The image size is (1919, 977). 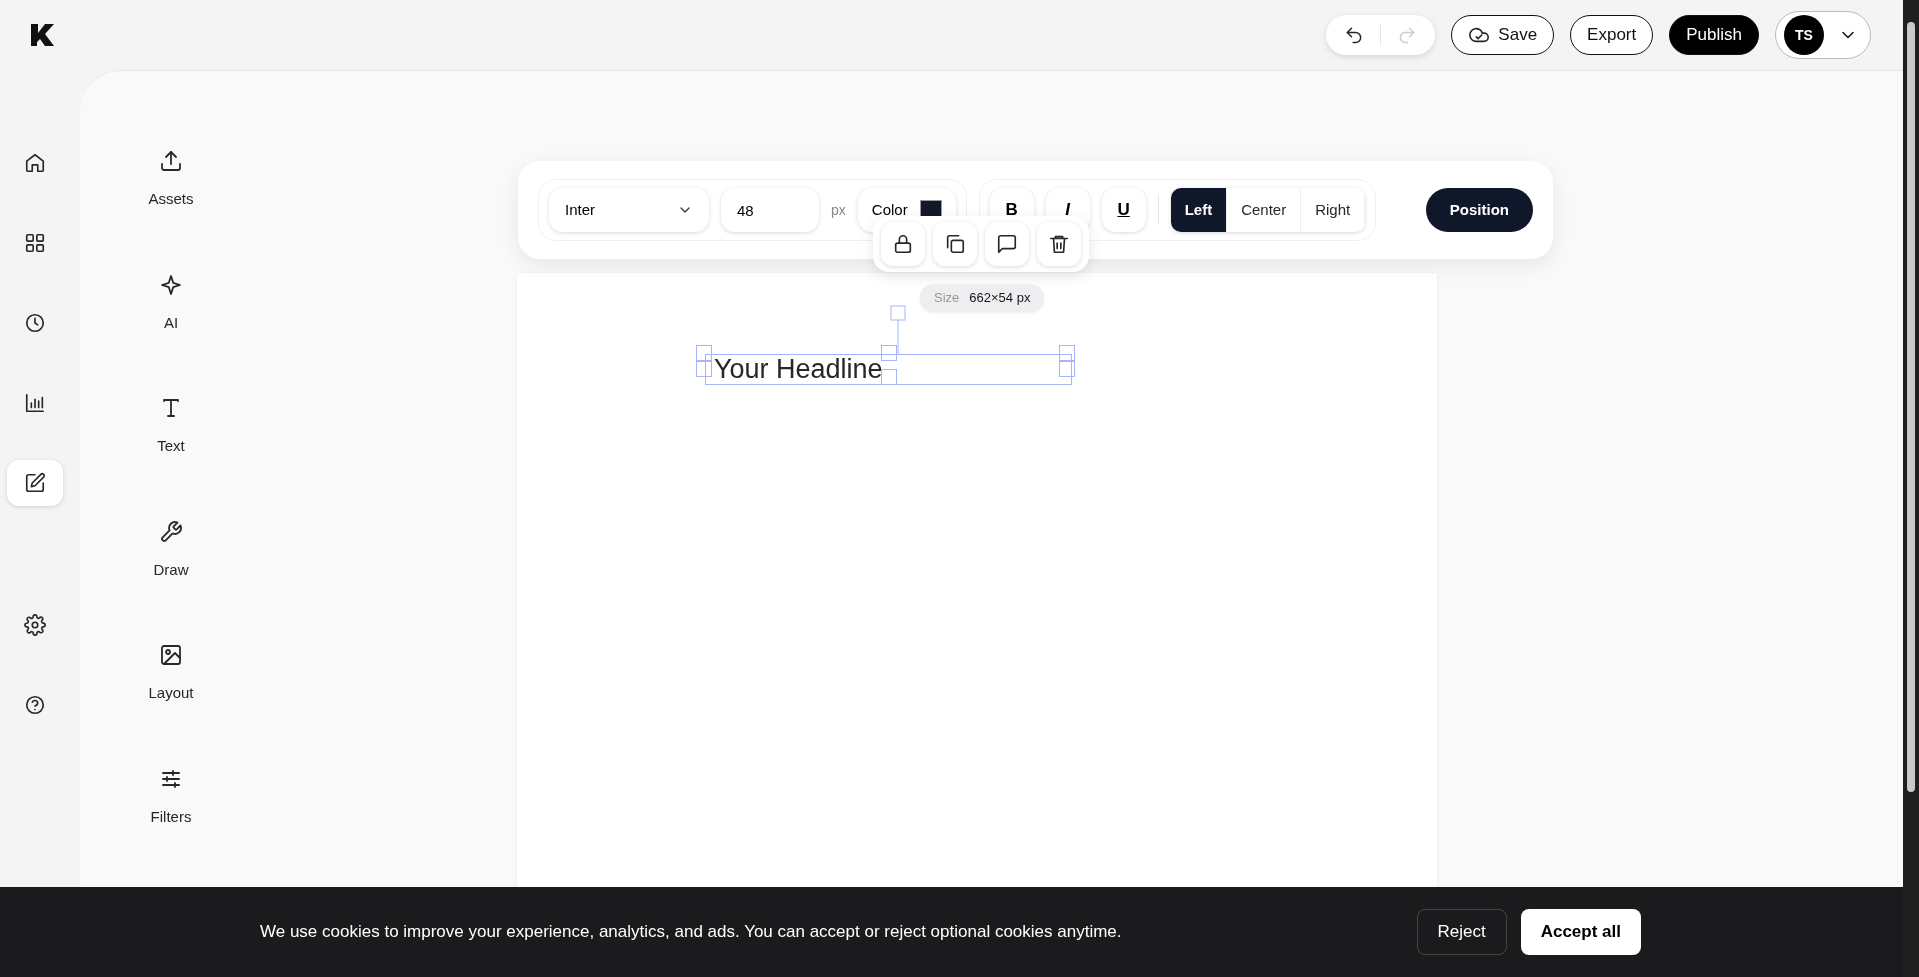 What do you see at coordinates (947, 298) in the screenshot?
I see `size-label: Size` at bounding box center [947, 298].